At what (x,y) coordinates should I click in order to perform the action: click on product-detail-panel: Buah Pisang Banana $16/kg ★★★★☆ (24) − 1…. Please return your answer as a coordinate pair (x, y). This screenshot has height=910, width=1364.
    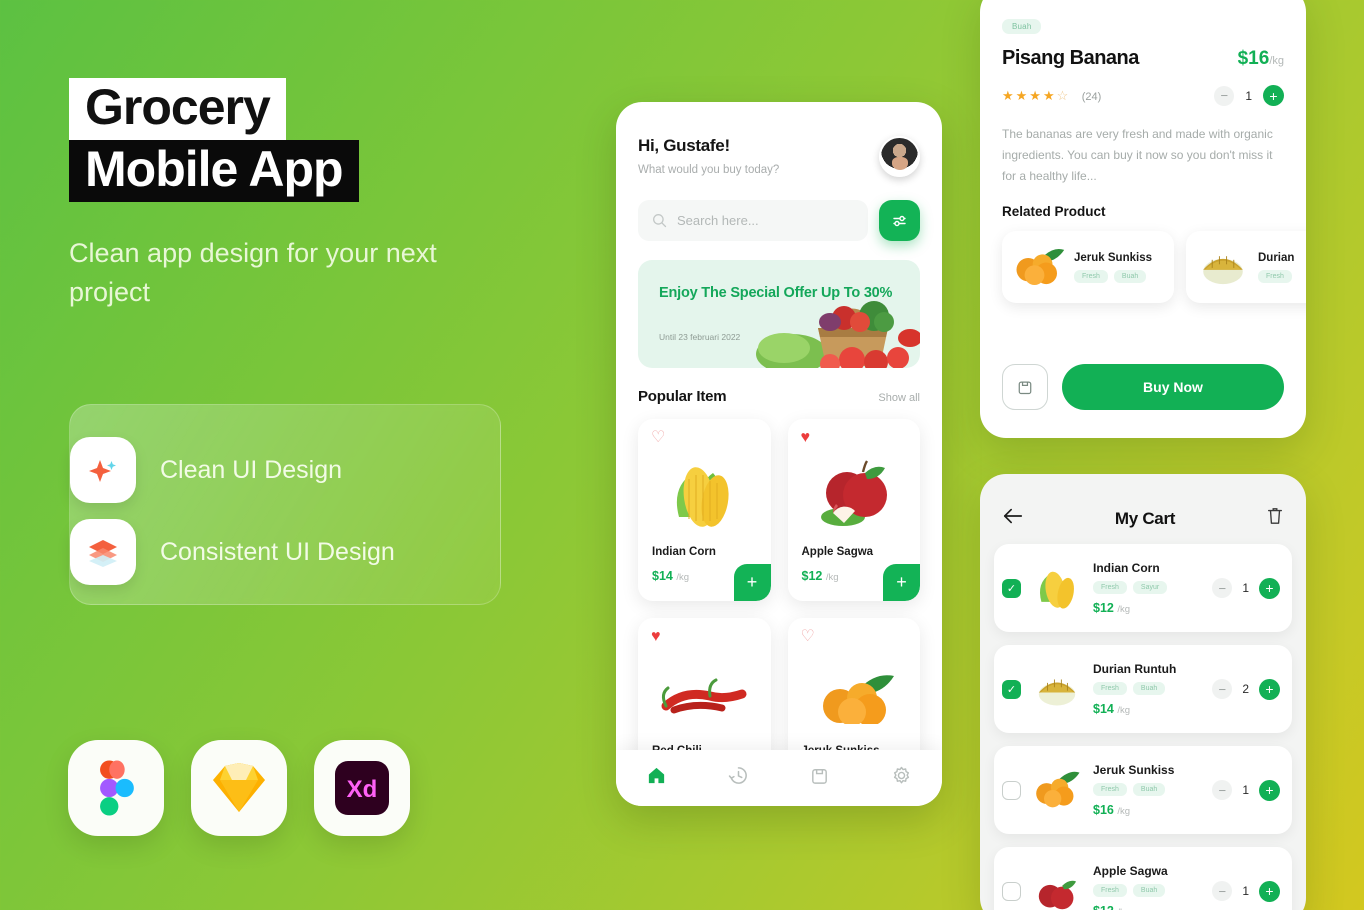
    Looking at the image, I should click on (1143, 219).